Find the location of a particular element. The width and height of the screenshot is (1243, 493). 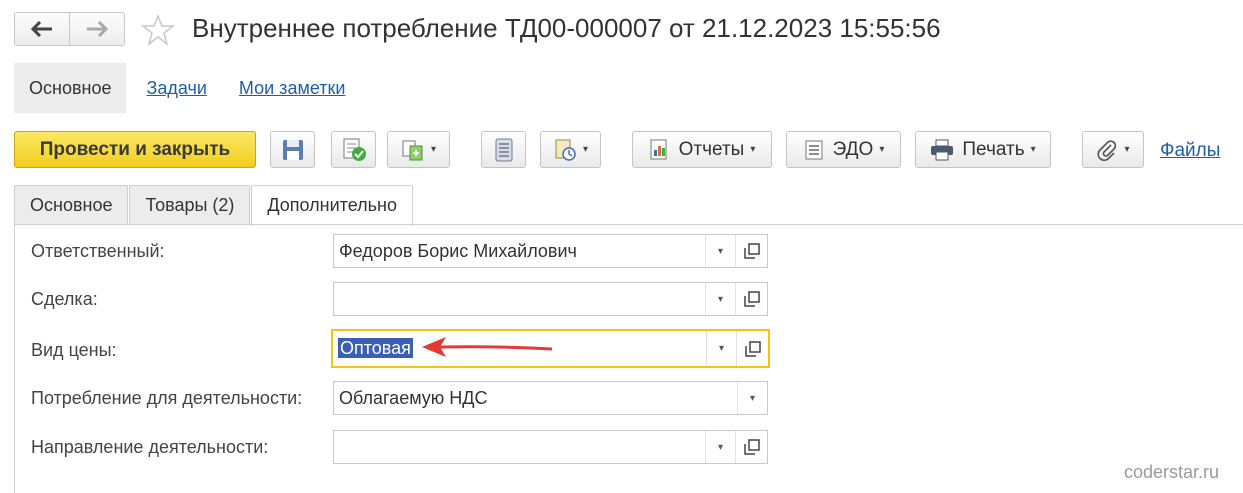

print-label: Печать is located at coordinates (993, 149).